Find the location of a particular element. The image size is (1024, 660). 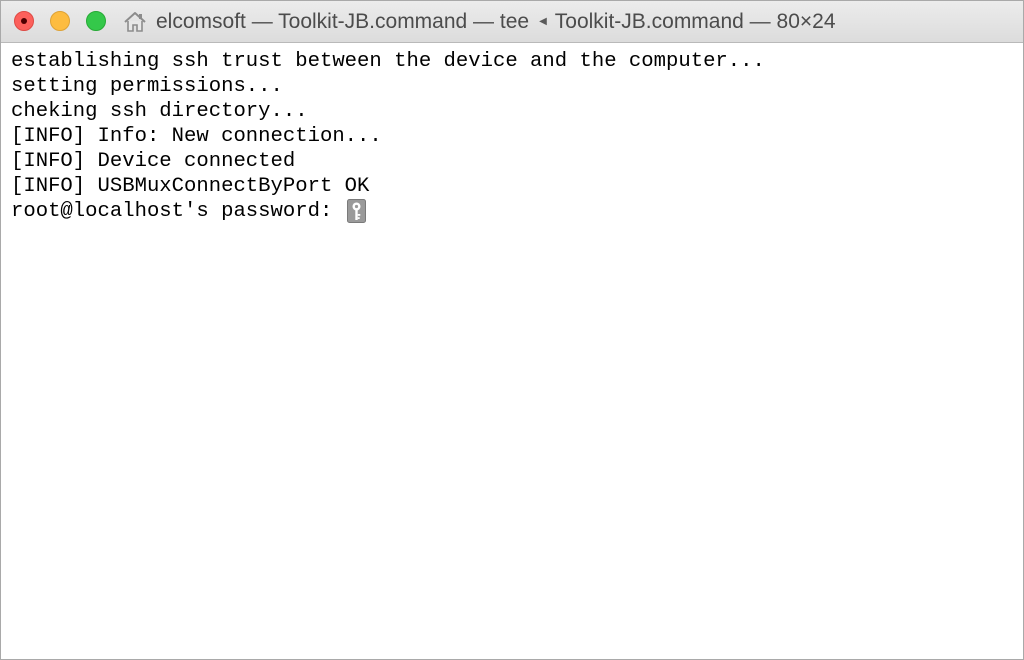

left-triangle-icon: ◀ is located at coordinates (543, 21).